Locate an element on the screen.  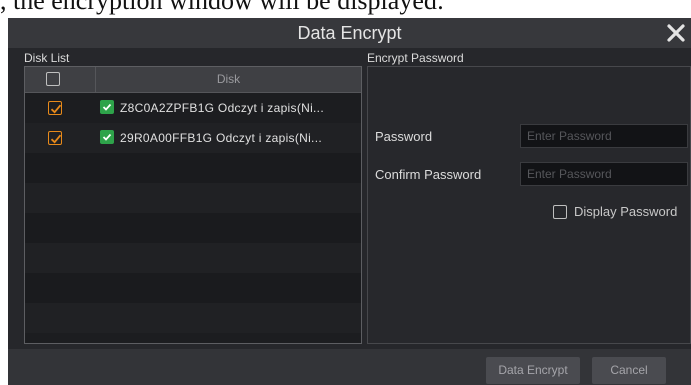
password-input is located at coordinates (604, 136).